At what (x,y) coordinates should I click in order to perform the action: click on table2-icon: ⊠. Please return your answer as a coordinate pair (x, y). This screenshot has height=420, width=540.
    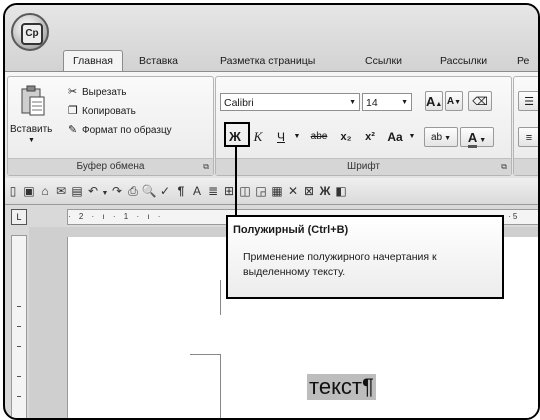
    Looking at the image, I should click on (309, 191).